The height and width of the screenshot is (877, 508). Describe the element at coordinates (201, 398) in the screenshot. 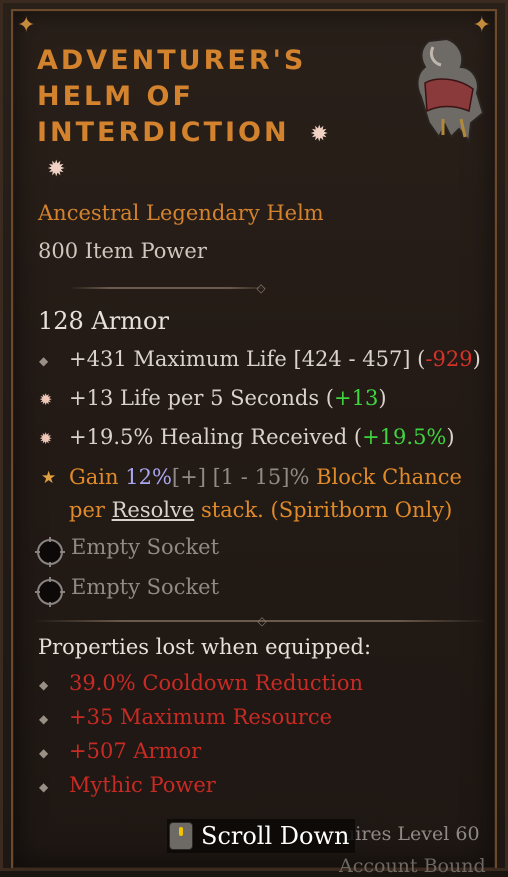

I see `affix-text: +13 Life per 5 Seconds (` at that location.